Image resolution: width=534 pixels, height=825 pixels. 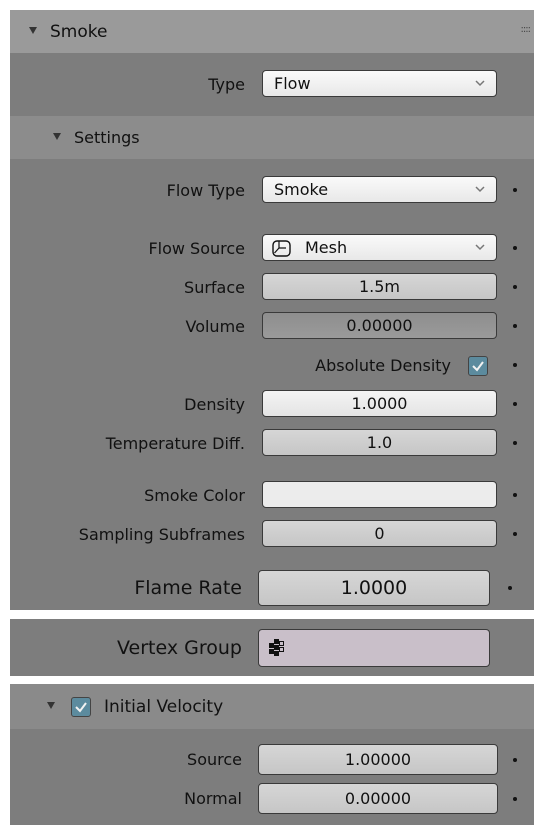 I want to click on source-value: 1.00000, so click(x=378, y=759).